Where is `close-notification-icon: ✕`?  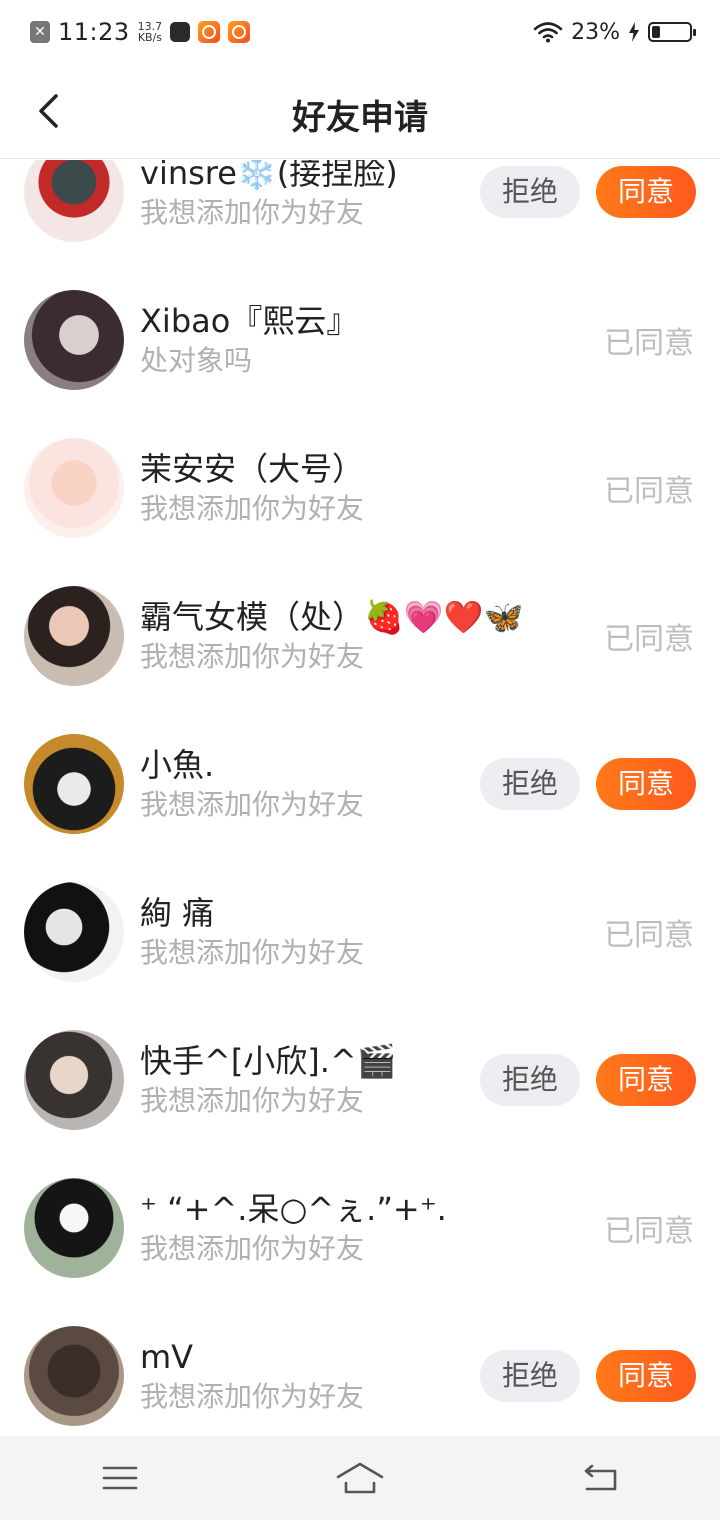
close-notification-icon: ✕ is located at coordinates (40, 32).